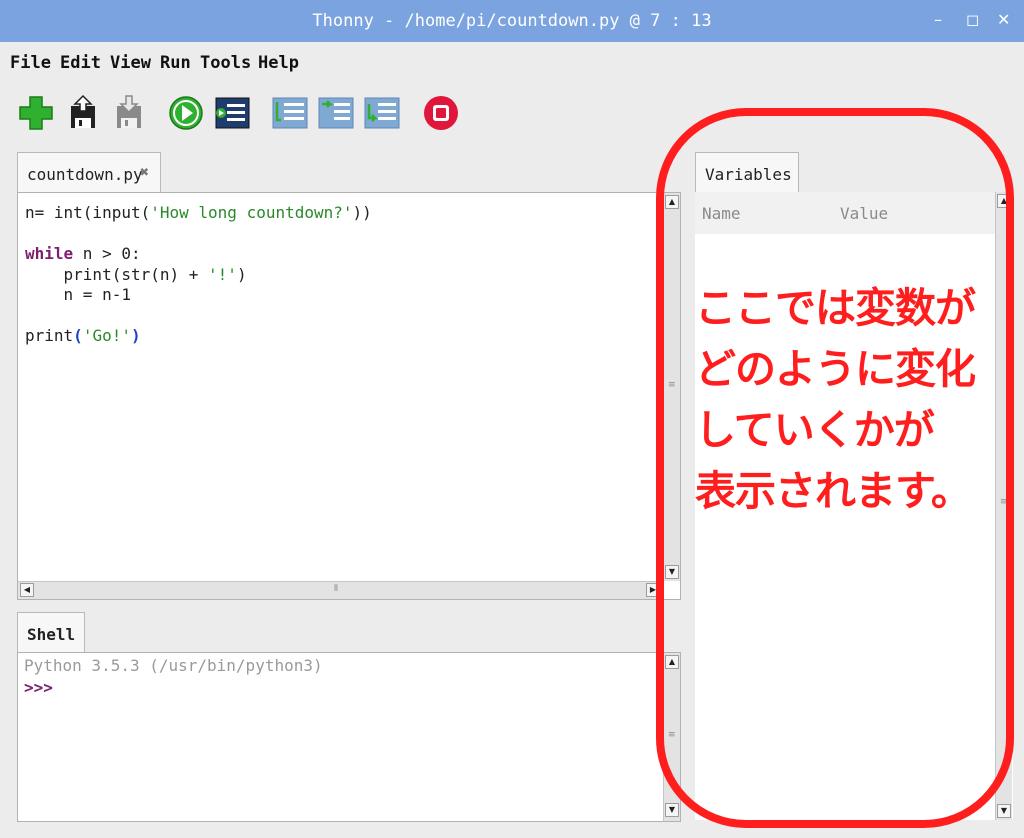 This screenshot has height=838, width=1024. I want to click on step-out-icon, so click(382, 113).